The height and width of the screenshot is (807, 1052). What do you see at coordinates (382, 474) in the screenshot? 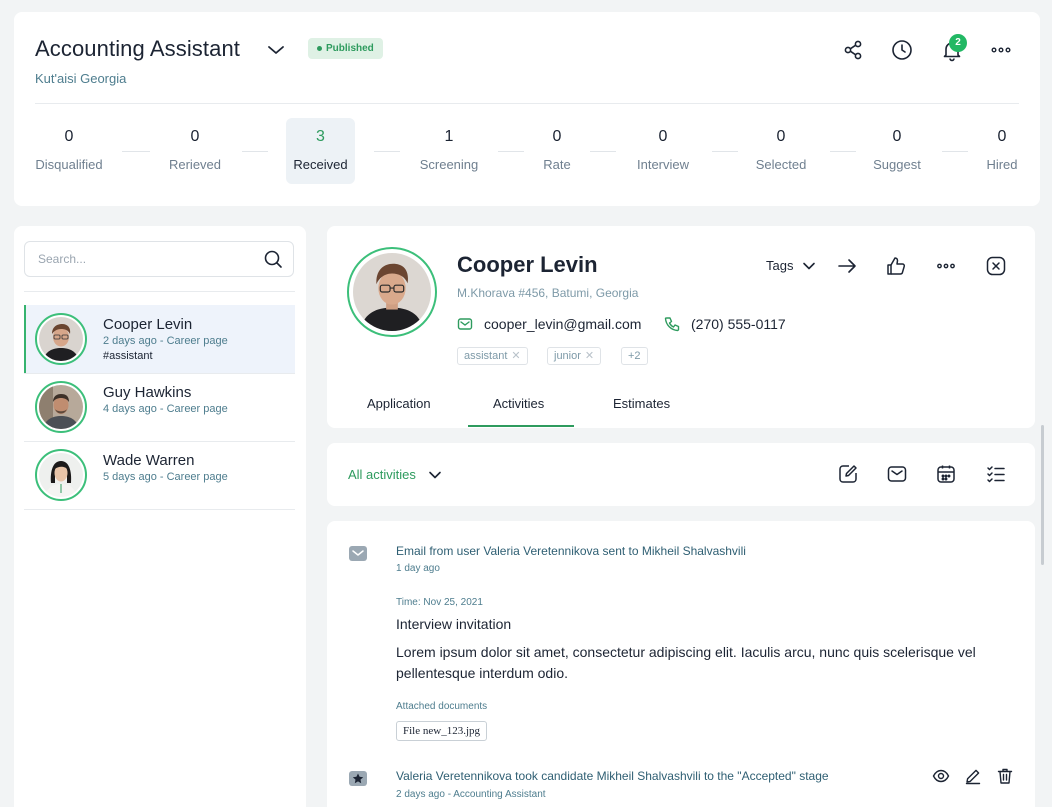
I see `activity-filter-dropdown: All activities` at bounding box center [382, 474].